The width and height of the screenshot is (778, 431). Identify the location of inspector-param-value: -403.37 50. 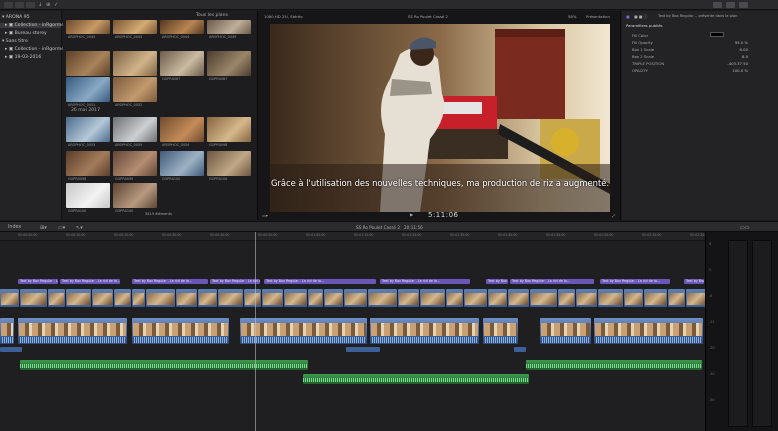
(737, 63).